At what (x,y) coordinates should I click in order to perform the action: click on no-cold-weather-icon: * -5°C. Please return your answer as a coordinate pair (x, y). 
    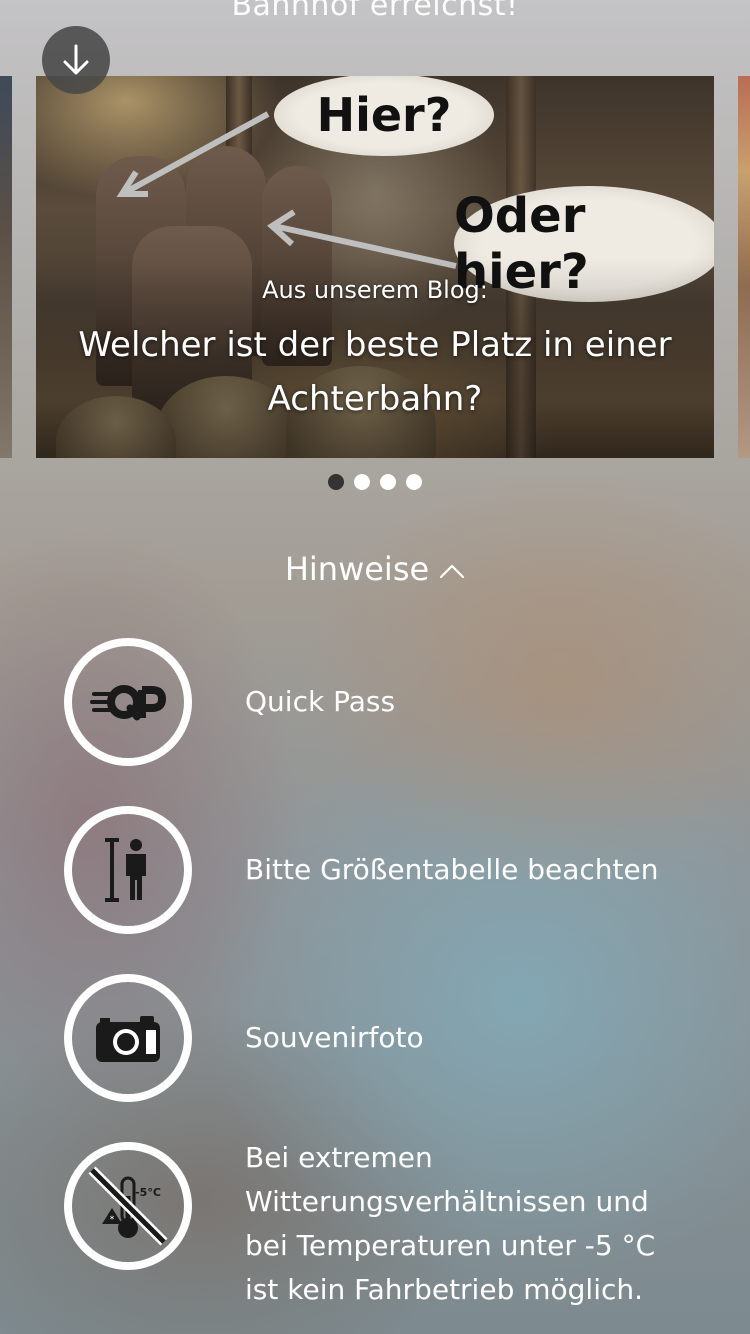
    Looking at the image, I should click on (128, 1206).